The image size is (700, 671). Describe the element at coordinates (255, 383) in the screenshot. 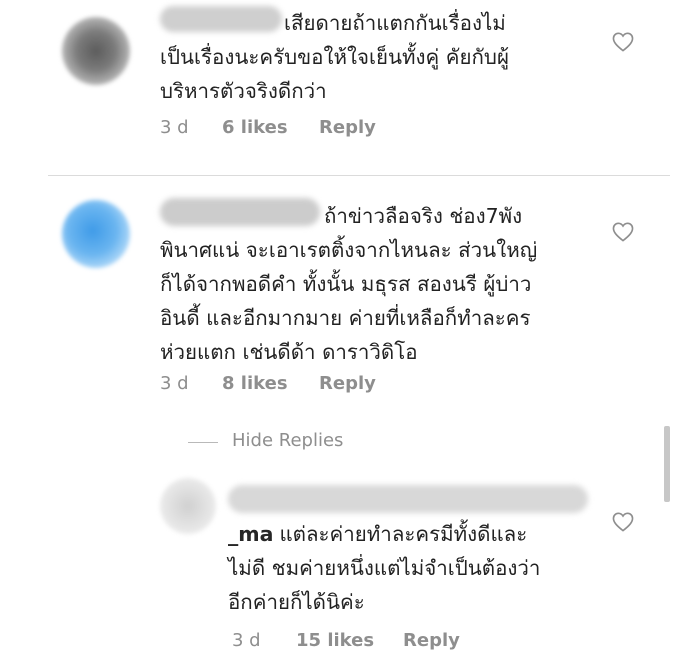

I see `likes-count: 8 likes` at that location.